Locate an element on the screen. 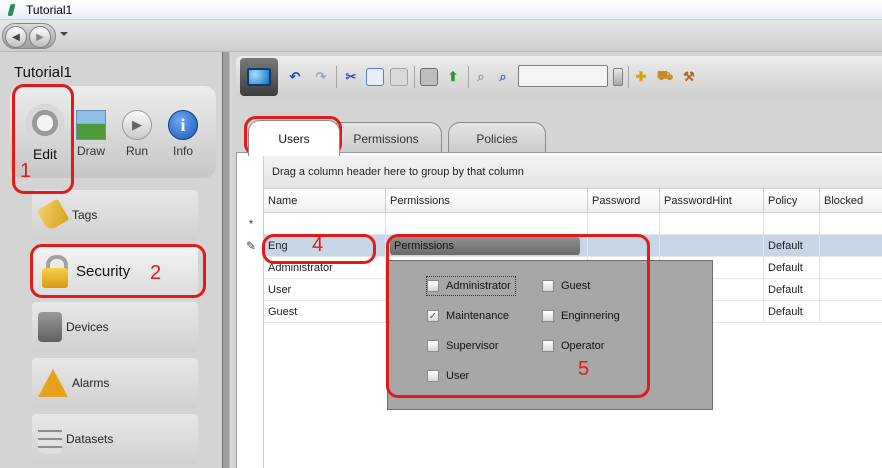 The image size is (882, 468). mode-run: ▶ Run is located at coordinates (137, 122).